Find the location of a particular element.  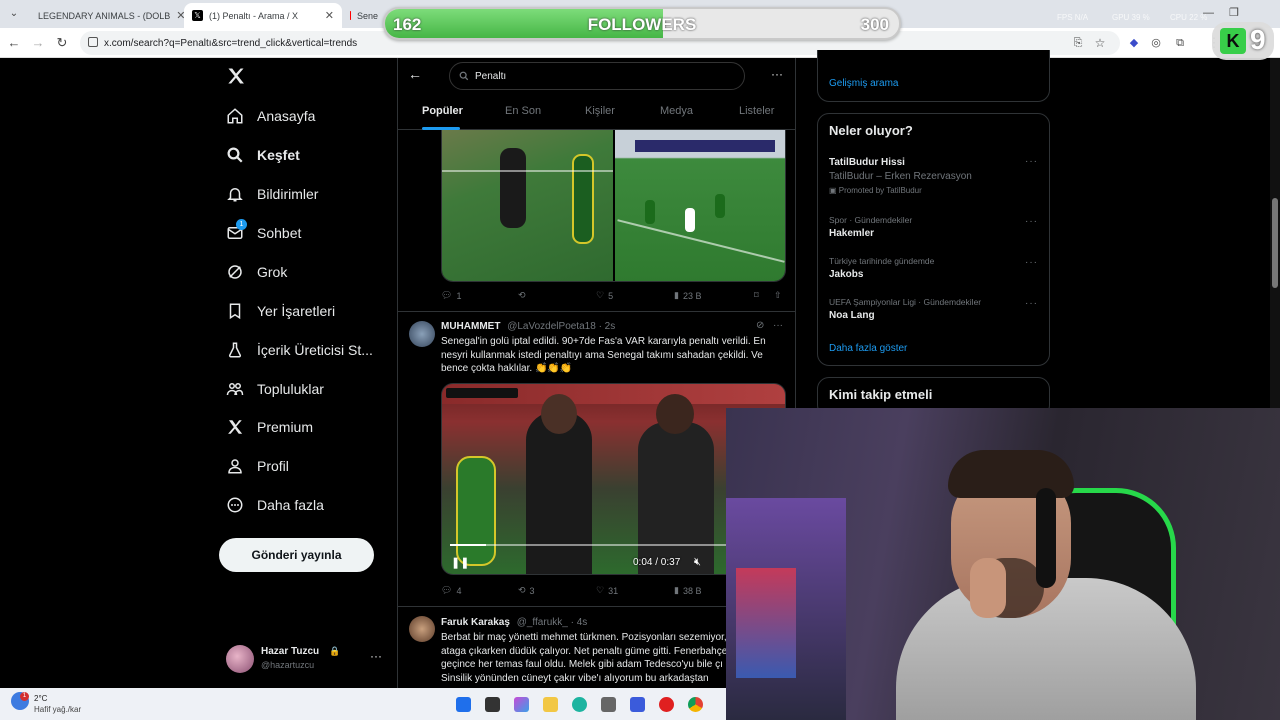

mute-icon: 🔇︎ is located at coordinates (697, 562).